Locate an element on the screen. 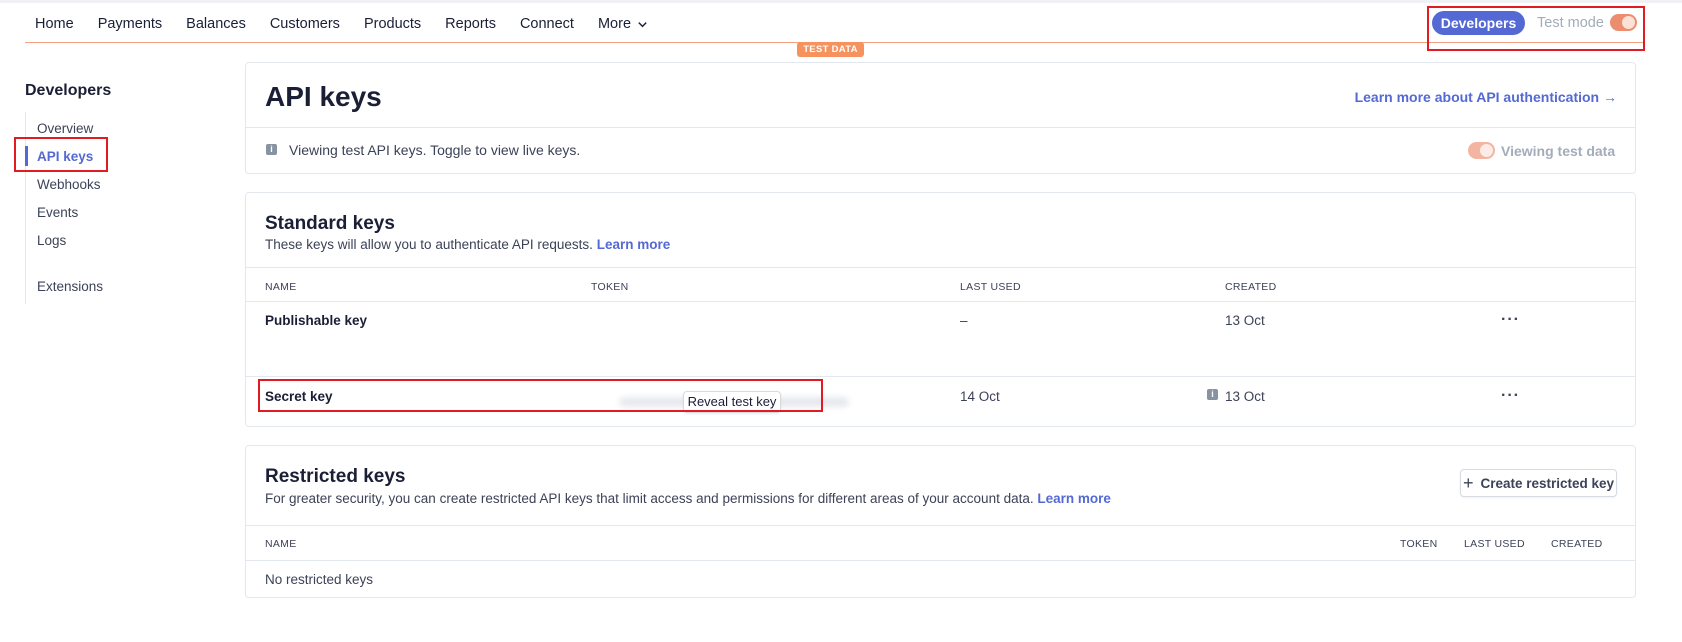  sidebar-item-extensions: Extensions is located at coordinates (70, 286).